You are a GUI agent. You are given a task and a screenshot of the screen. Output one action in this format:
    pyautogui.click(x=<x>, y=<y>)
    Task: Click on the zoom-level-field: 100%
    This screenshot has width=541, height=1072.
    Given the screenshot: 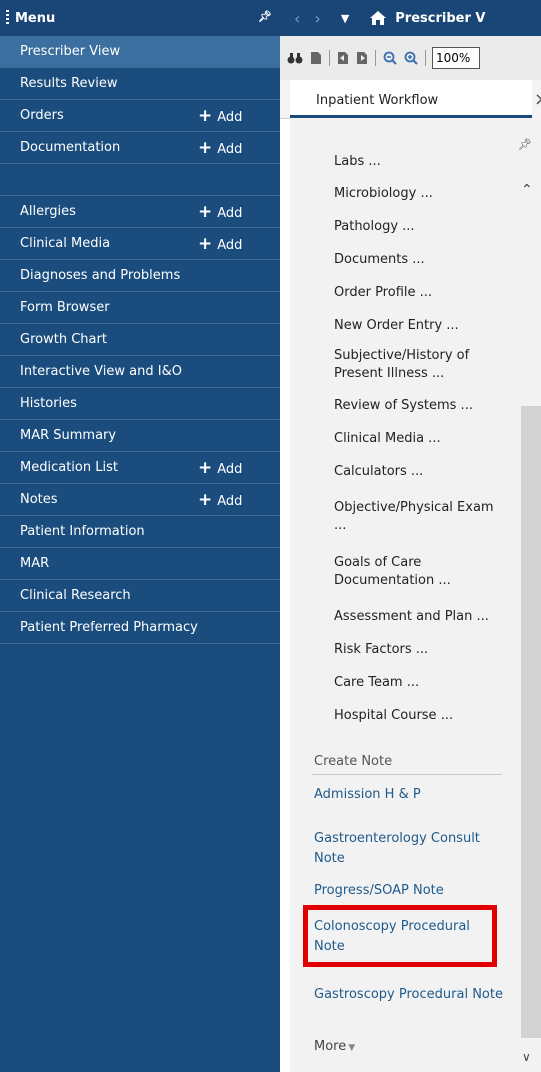 What is the action you would take?
    pyautogui.click(x=456, y=58)
    